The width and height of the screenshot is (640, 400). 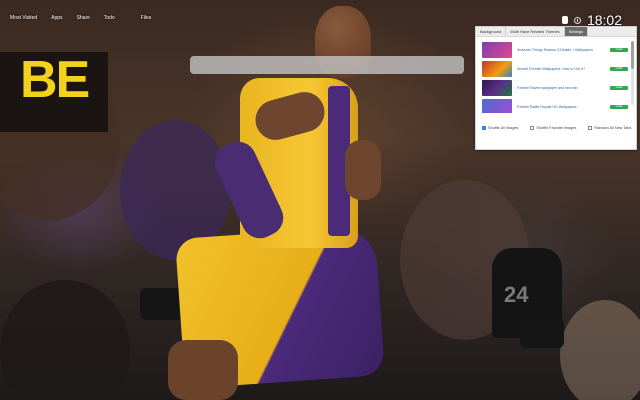 I want to click on player-arm, so click(x=363, y=170).